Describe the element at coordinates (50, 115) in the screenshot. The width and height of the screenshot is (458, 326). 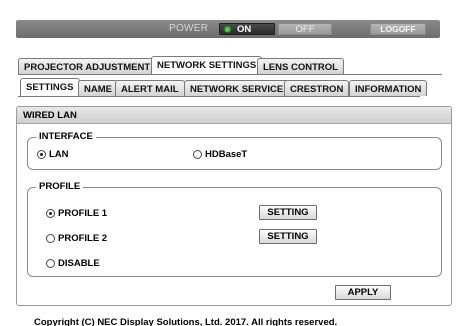
I see `panel-title: WIRED LAN` at that location.